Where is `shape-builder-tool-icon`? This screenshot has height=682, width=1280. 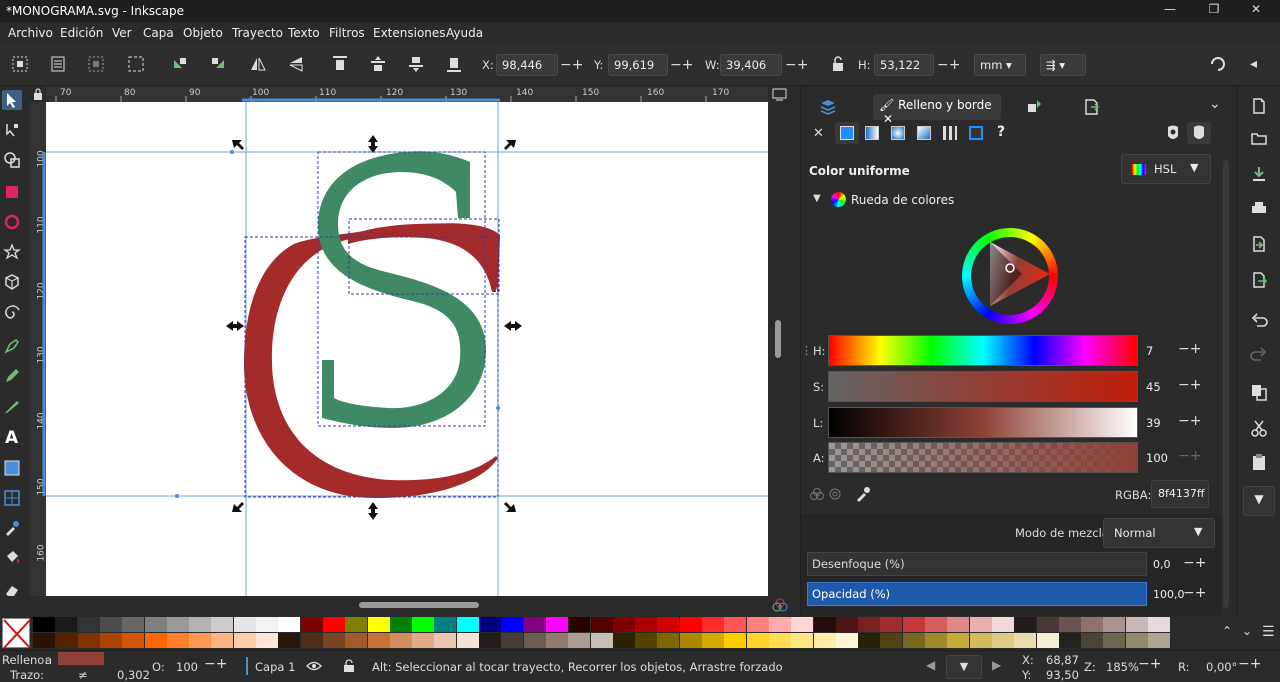
shape-builder-tool-icon is located at coordinates (12, 160).